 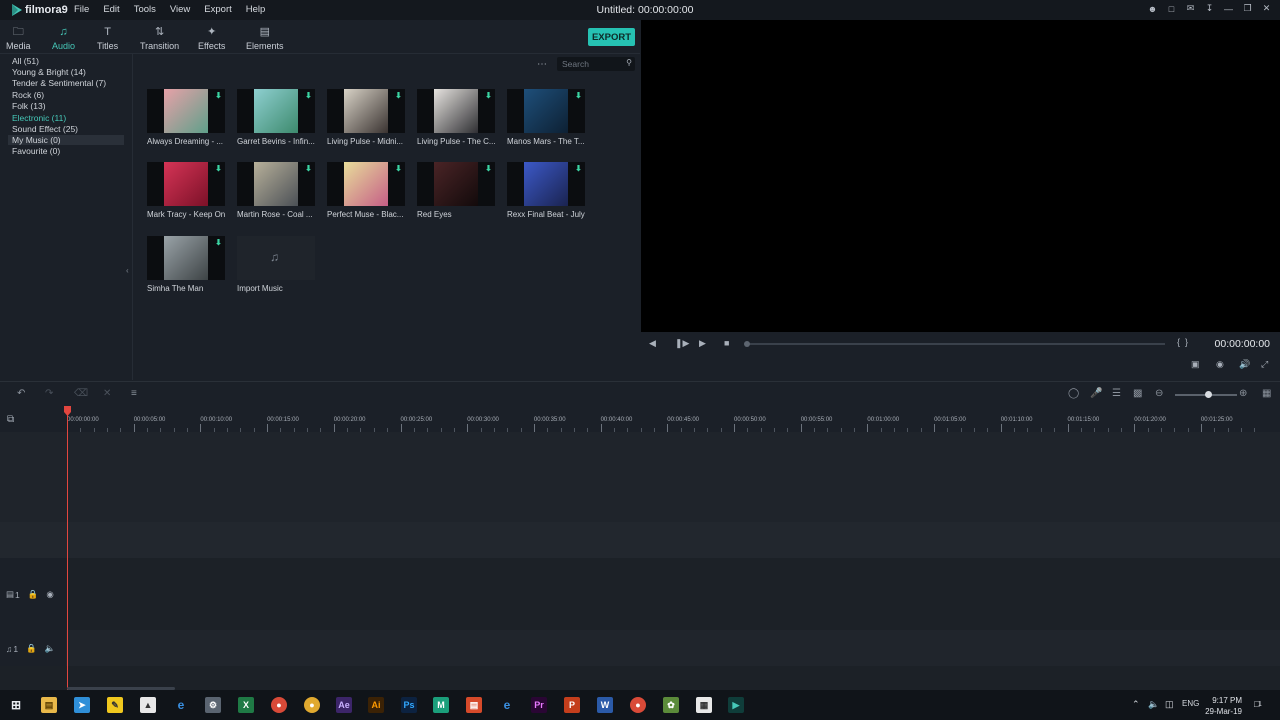 I want to click on office-icon: ▤, so click(x=474, y=705).